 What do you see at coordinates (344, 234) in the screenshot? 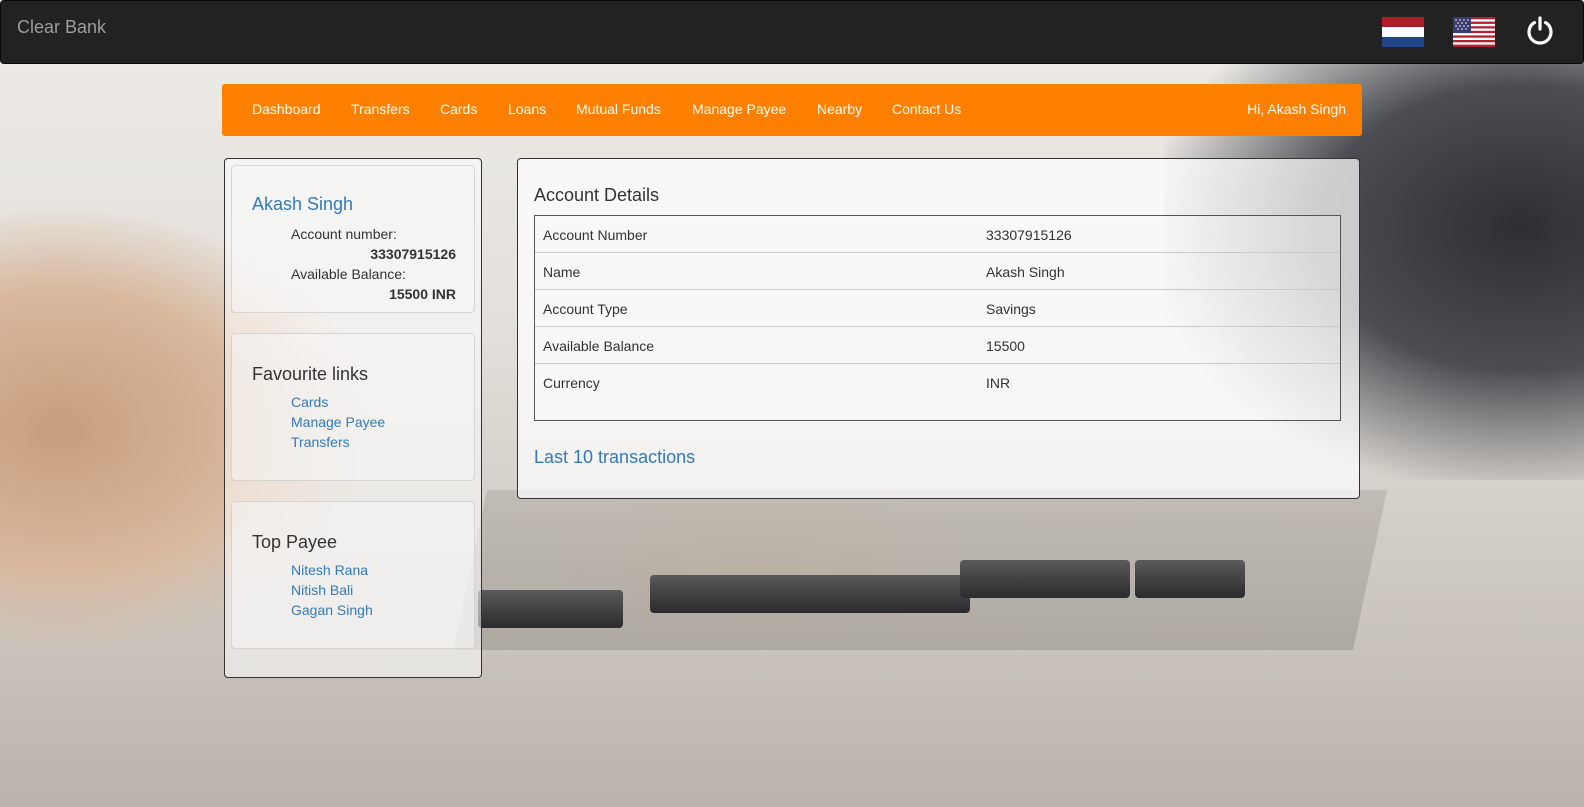
I see `account-number-label: Account number:` at bounding box center [344, 234].